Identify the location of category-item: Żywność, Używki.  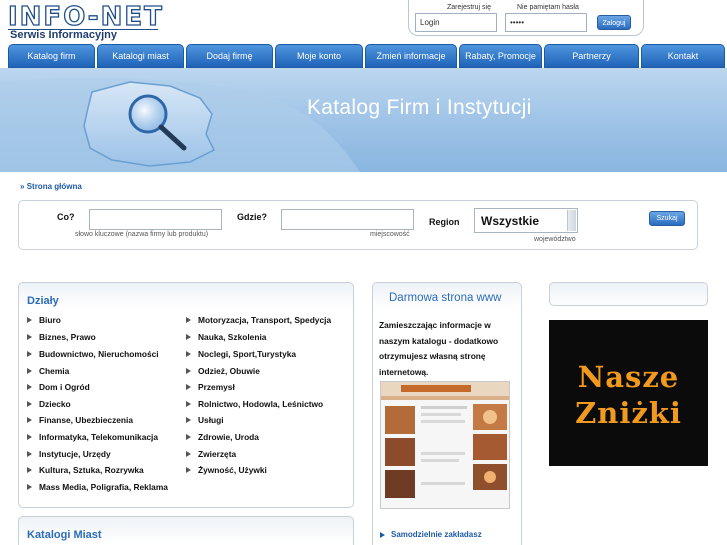
(226, 470).